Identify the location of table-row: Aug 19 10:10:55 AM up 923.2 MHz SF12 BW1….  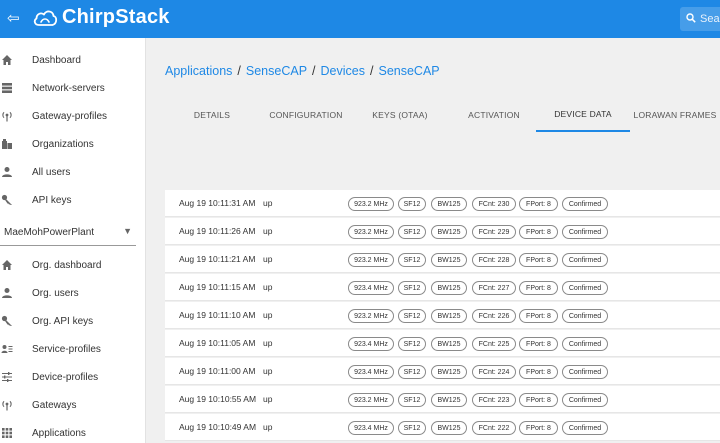
(442, 399).